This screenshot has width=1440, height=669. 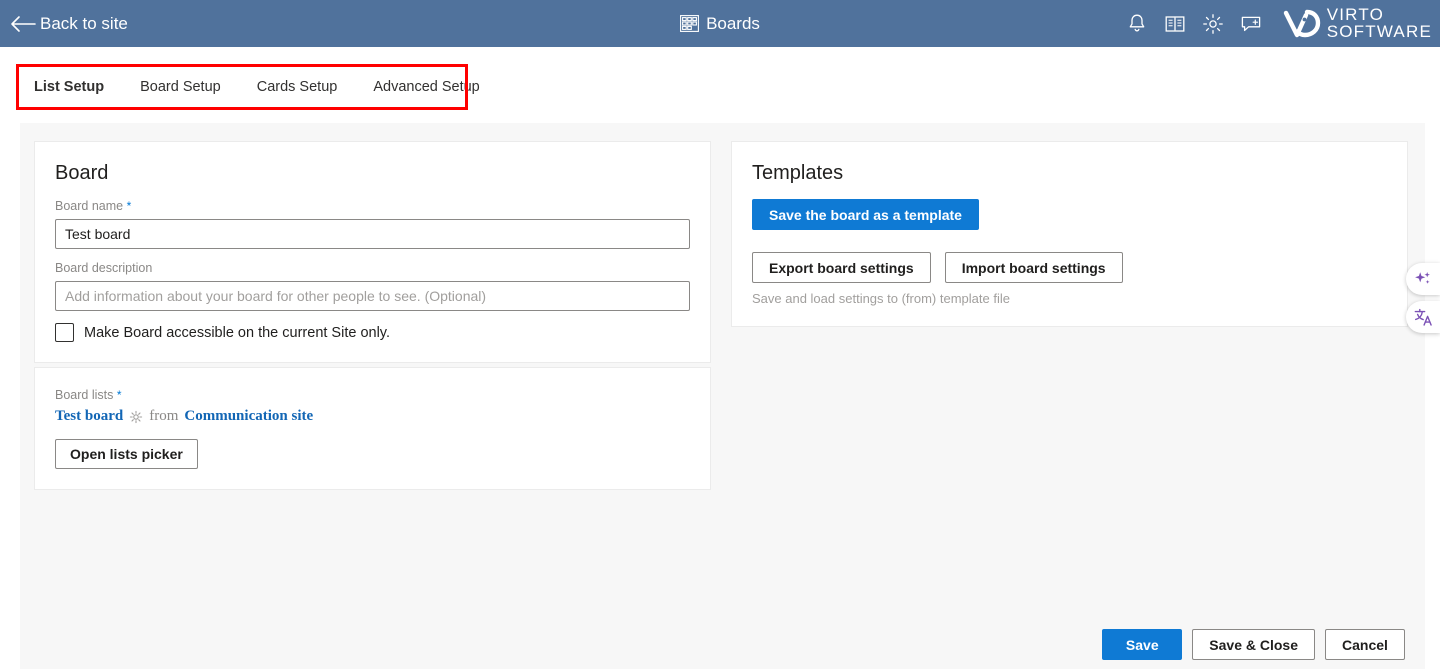 I want to click on export-board-settings-label: Export board settings, so click(x=841, y=267).